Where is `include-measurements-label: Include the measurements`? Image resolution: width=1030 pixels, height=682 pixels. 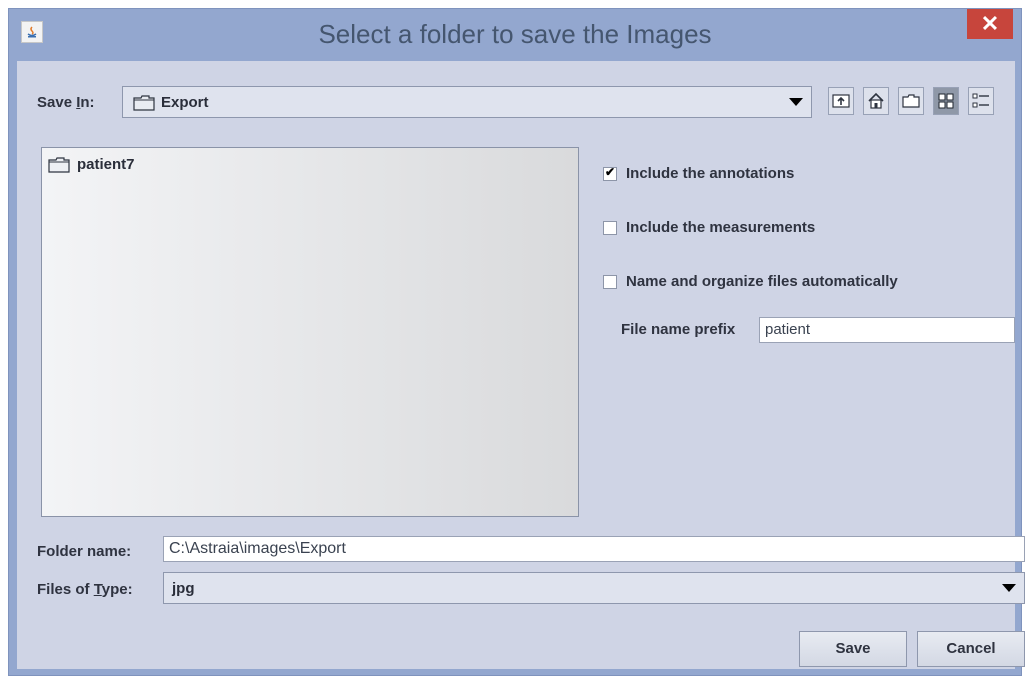 include-measurements-label: Include the measurements is located at coordinates (721, 227).